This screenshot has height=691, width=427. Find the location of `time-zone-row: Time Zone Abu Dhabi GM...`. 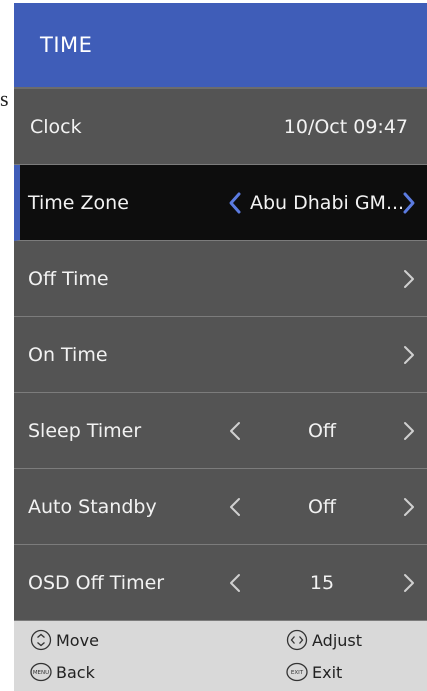

time-zone-row: Time Zone Abu Dhabi GM... is located at coordinates (220, 203).